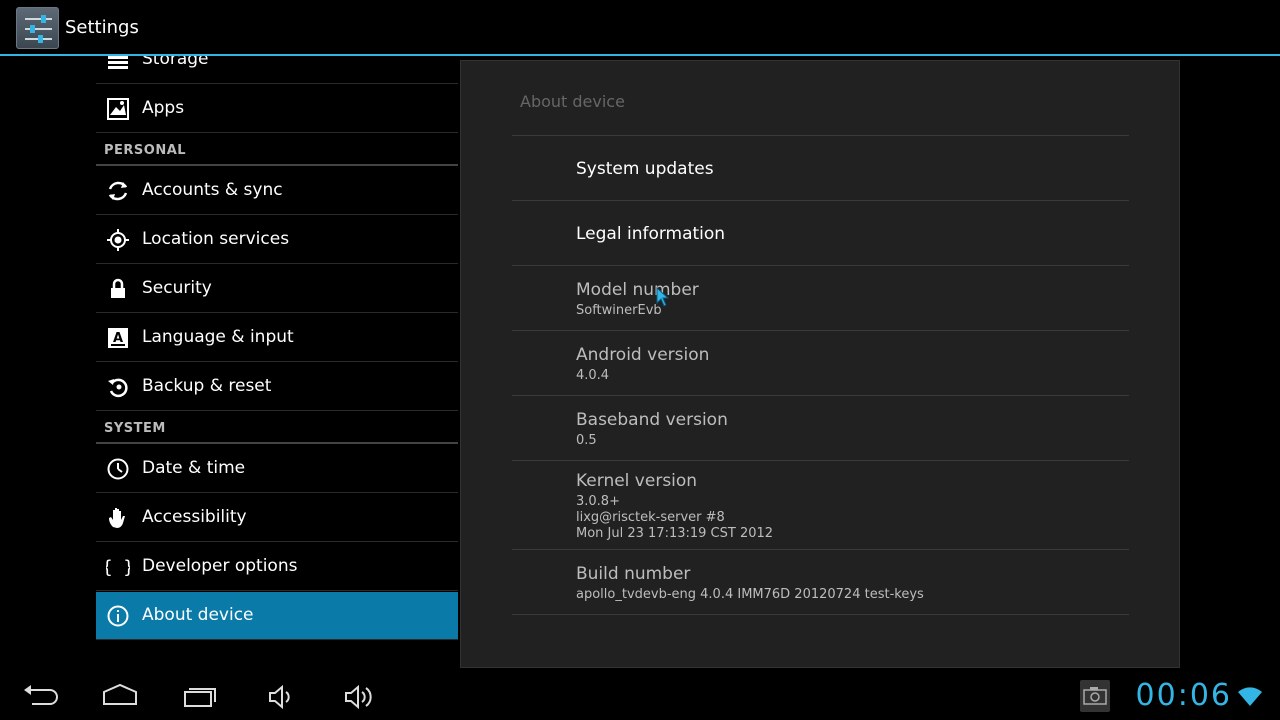 The width and height of the screenshot is (1280, 720). What do you see at coordinates (619, 310) in the screenshot?
I see `model-number-value: SoftwinerEvb` at bounding box center [619, 310].